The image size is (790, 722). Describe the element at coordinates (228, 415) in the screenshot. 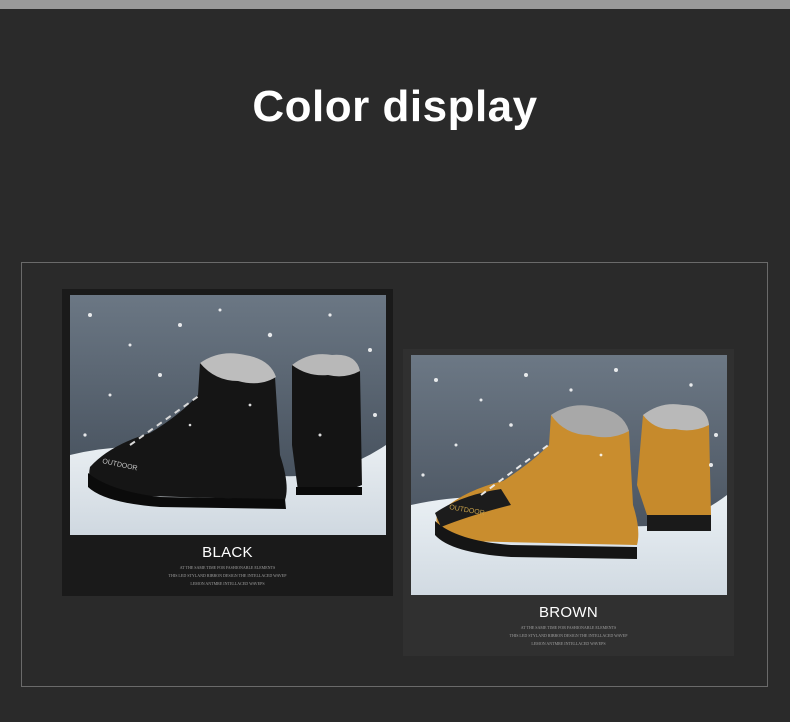

I see `black-boot-photo: OUTDOOR` at that location.